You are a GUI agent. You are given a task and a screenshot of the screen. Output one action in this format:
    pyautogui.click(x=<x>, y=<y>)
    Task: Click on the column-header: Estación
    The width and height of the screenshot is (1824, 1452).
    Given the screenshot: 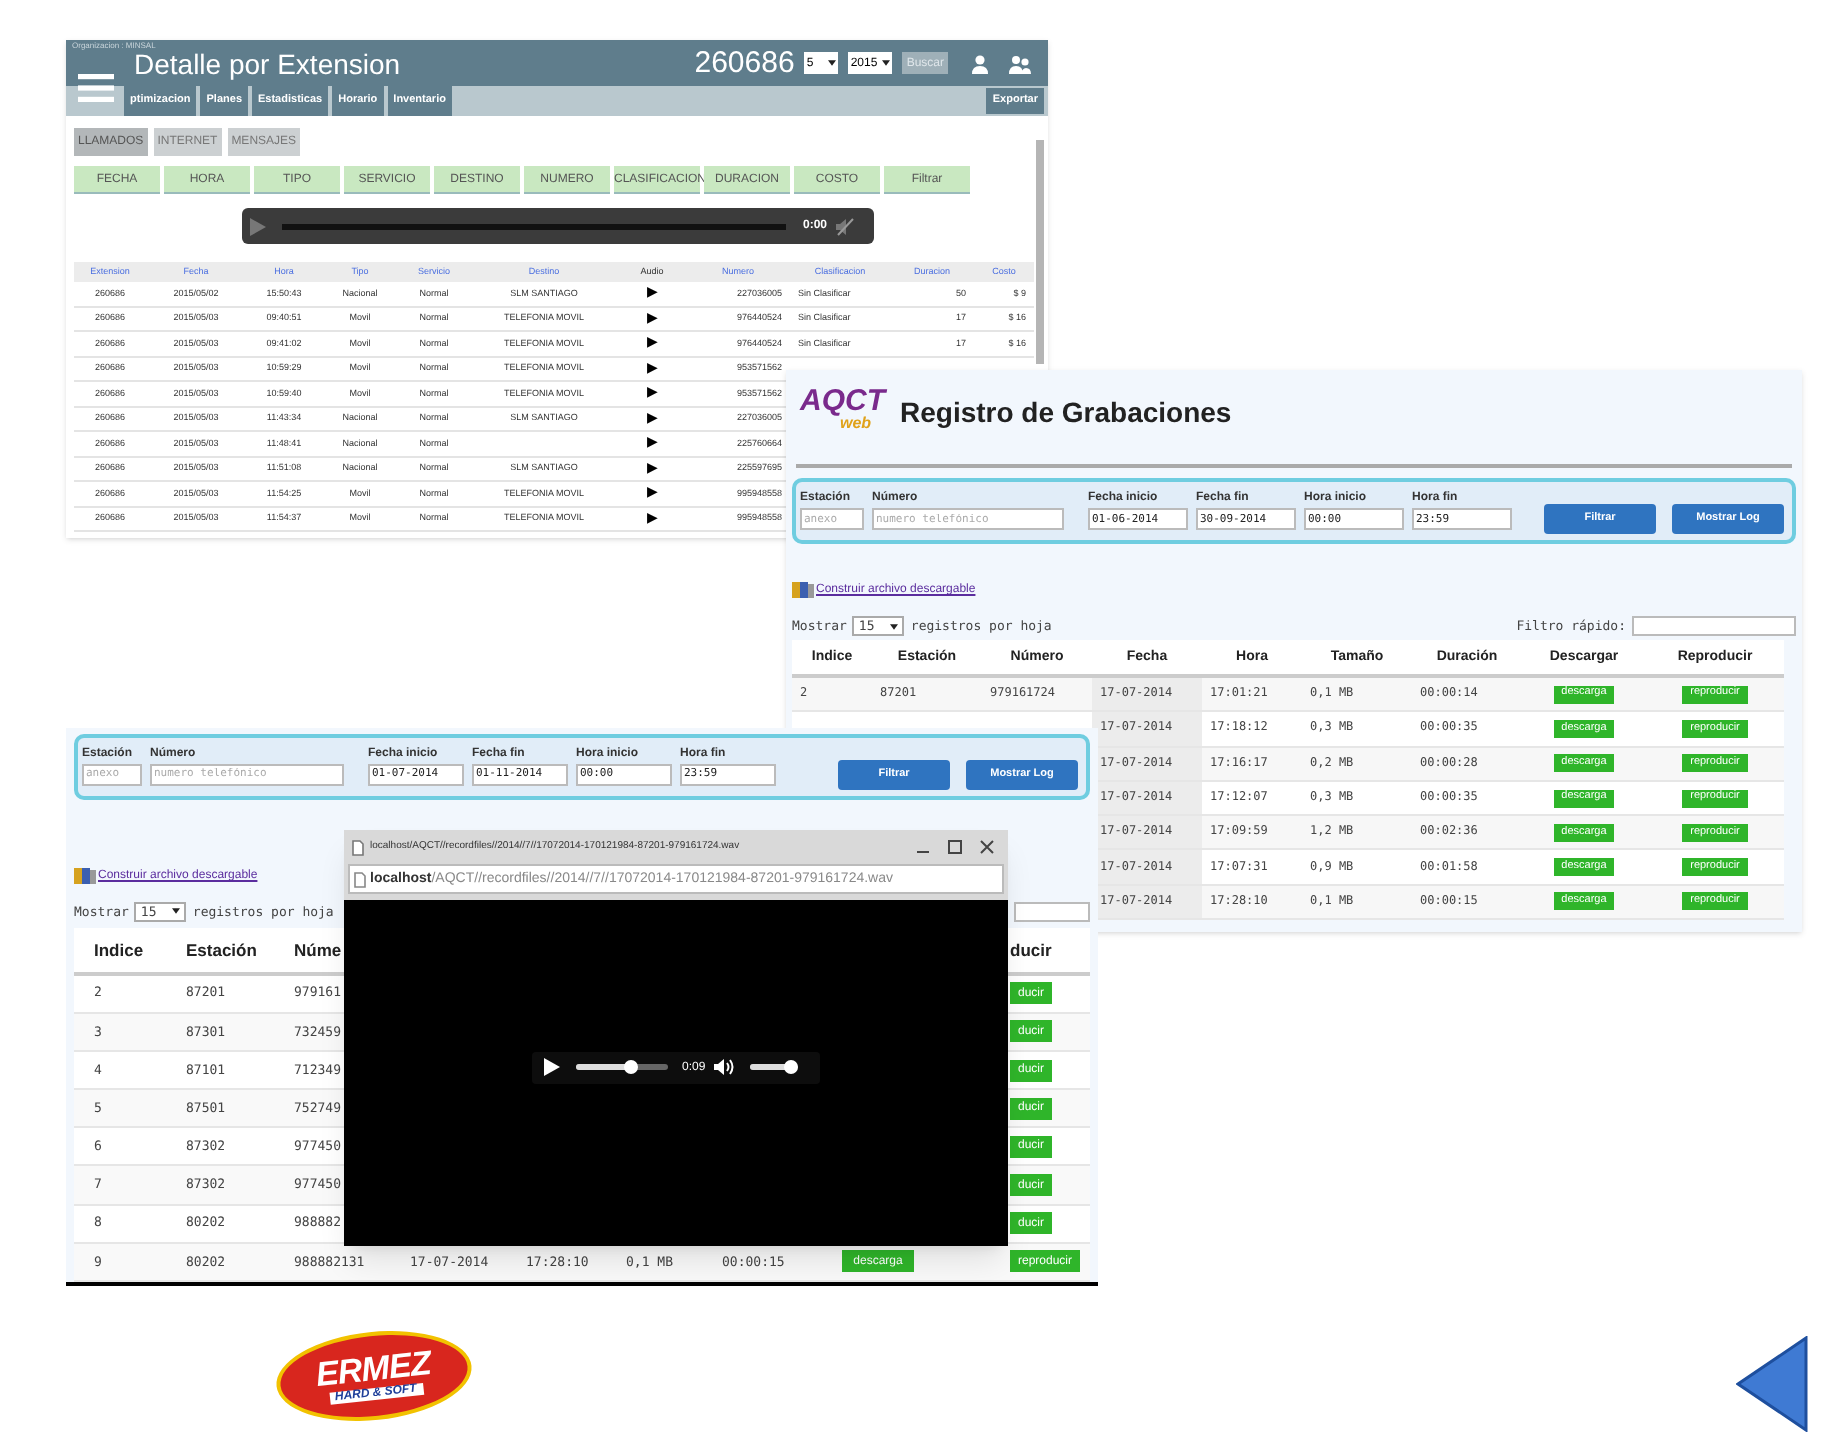 What is the action you would take?
    pyautogui.click(x=221, y=950)
    